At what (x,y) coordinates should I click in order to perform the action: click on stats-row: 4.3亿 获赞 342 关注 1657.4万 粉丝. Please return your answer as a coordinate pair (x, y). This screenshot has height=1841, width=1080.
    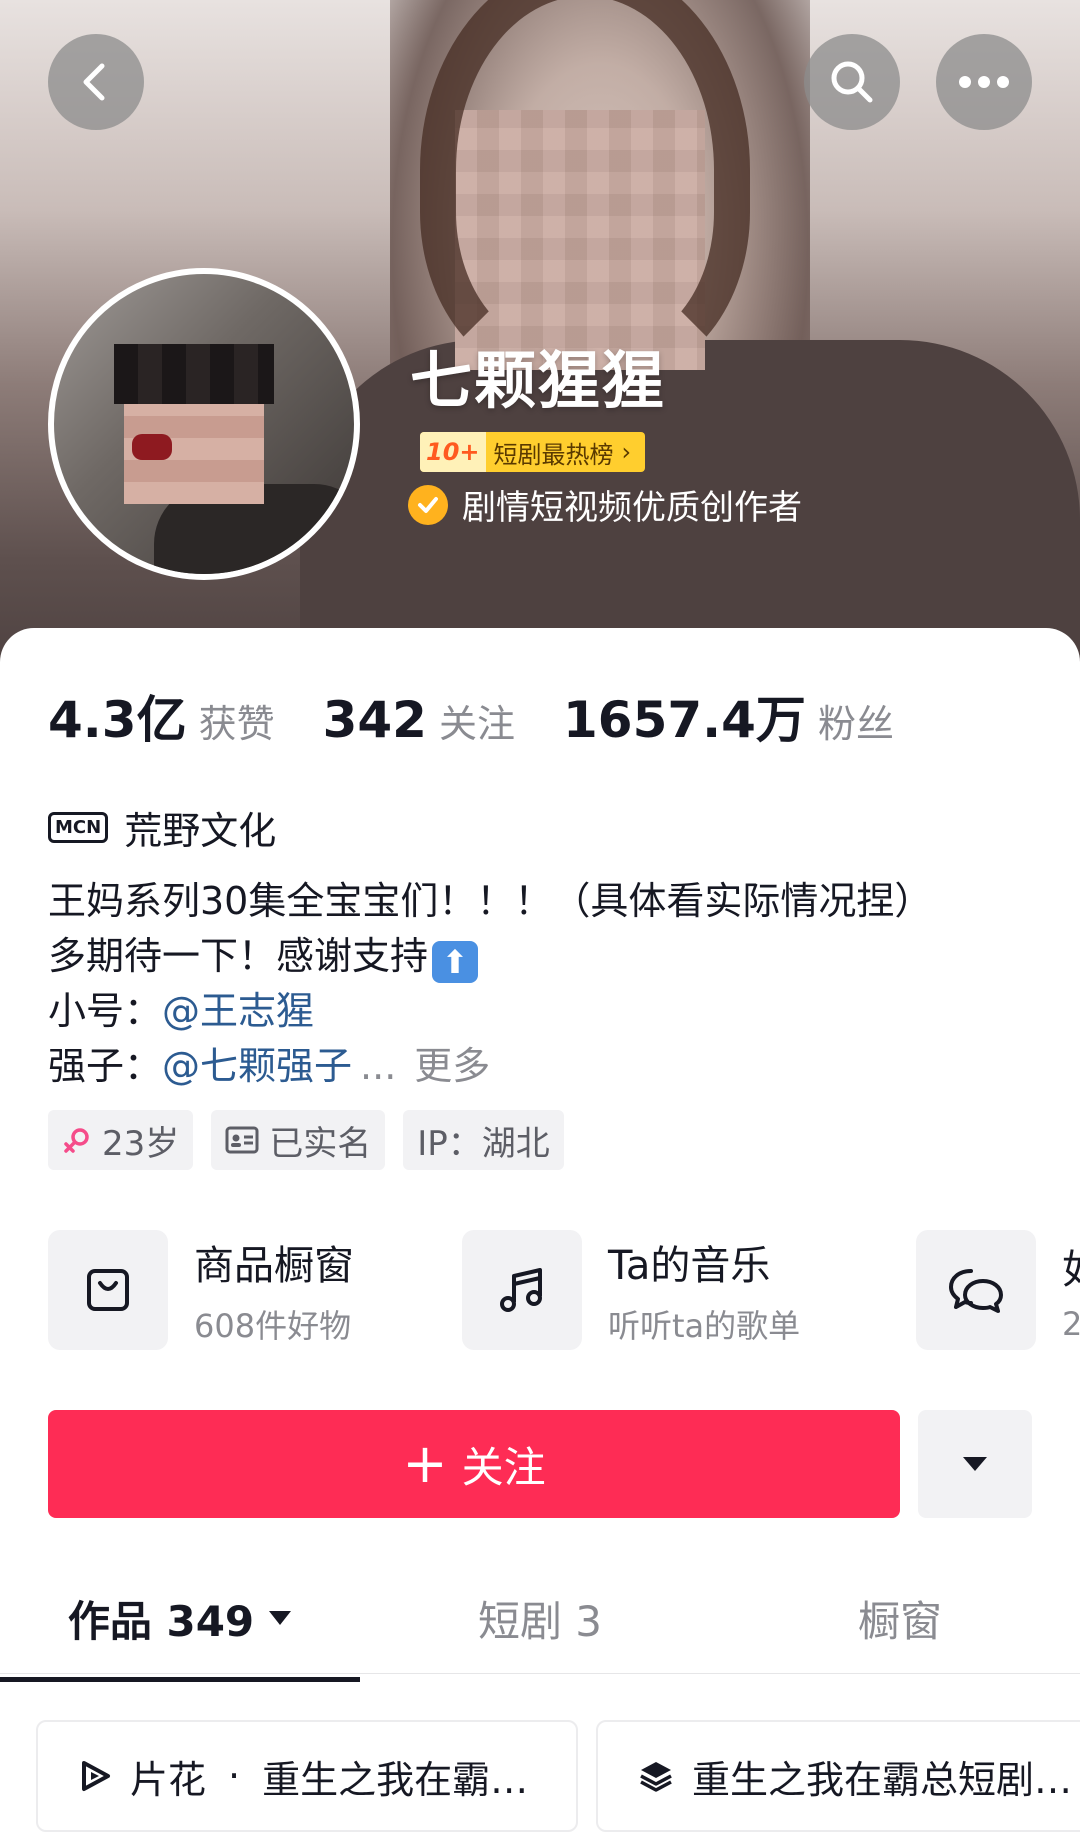
    Looking at the image, I should click on (495, 716).